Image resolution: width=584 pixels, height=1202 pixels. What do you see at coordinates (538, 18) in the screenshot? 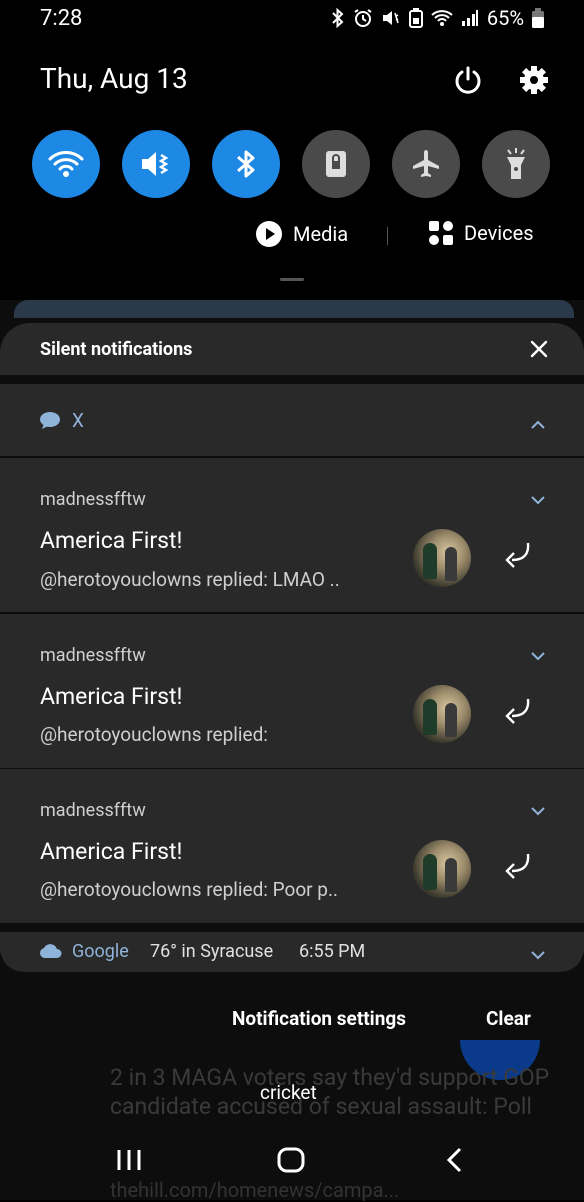
I see `battery-icon` at bounding box center [538, 18].